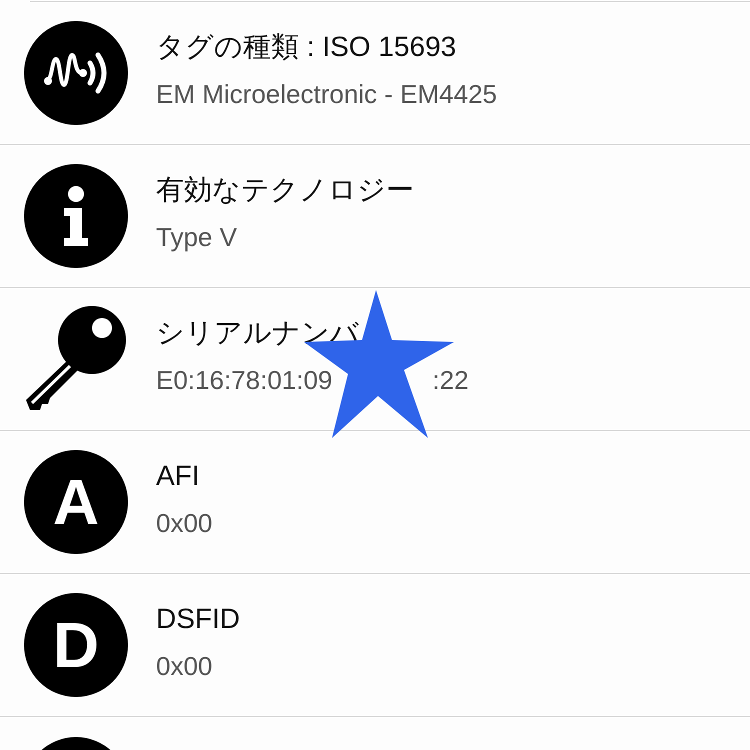 The image size is (750, 750). Describe the element at coordinates (76, 645) in the screenshot. I see `letter-icon: D` at that location.